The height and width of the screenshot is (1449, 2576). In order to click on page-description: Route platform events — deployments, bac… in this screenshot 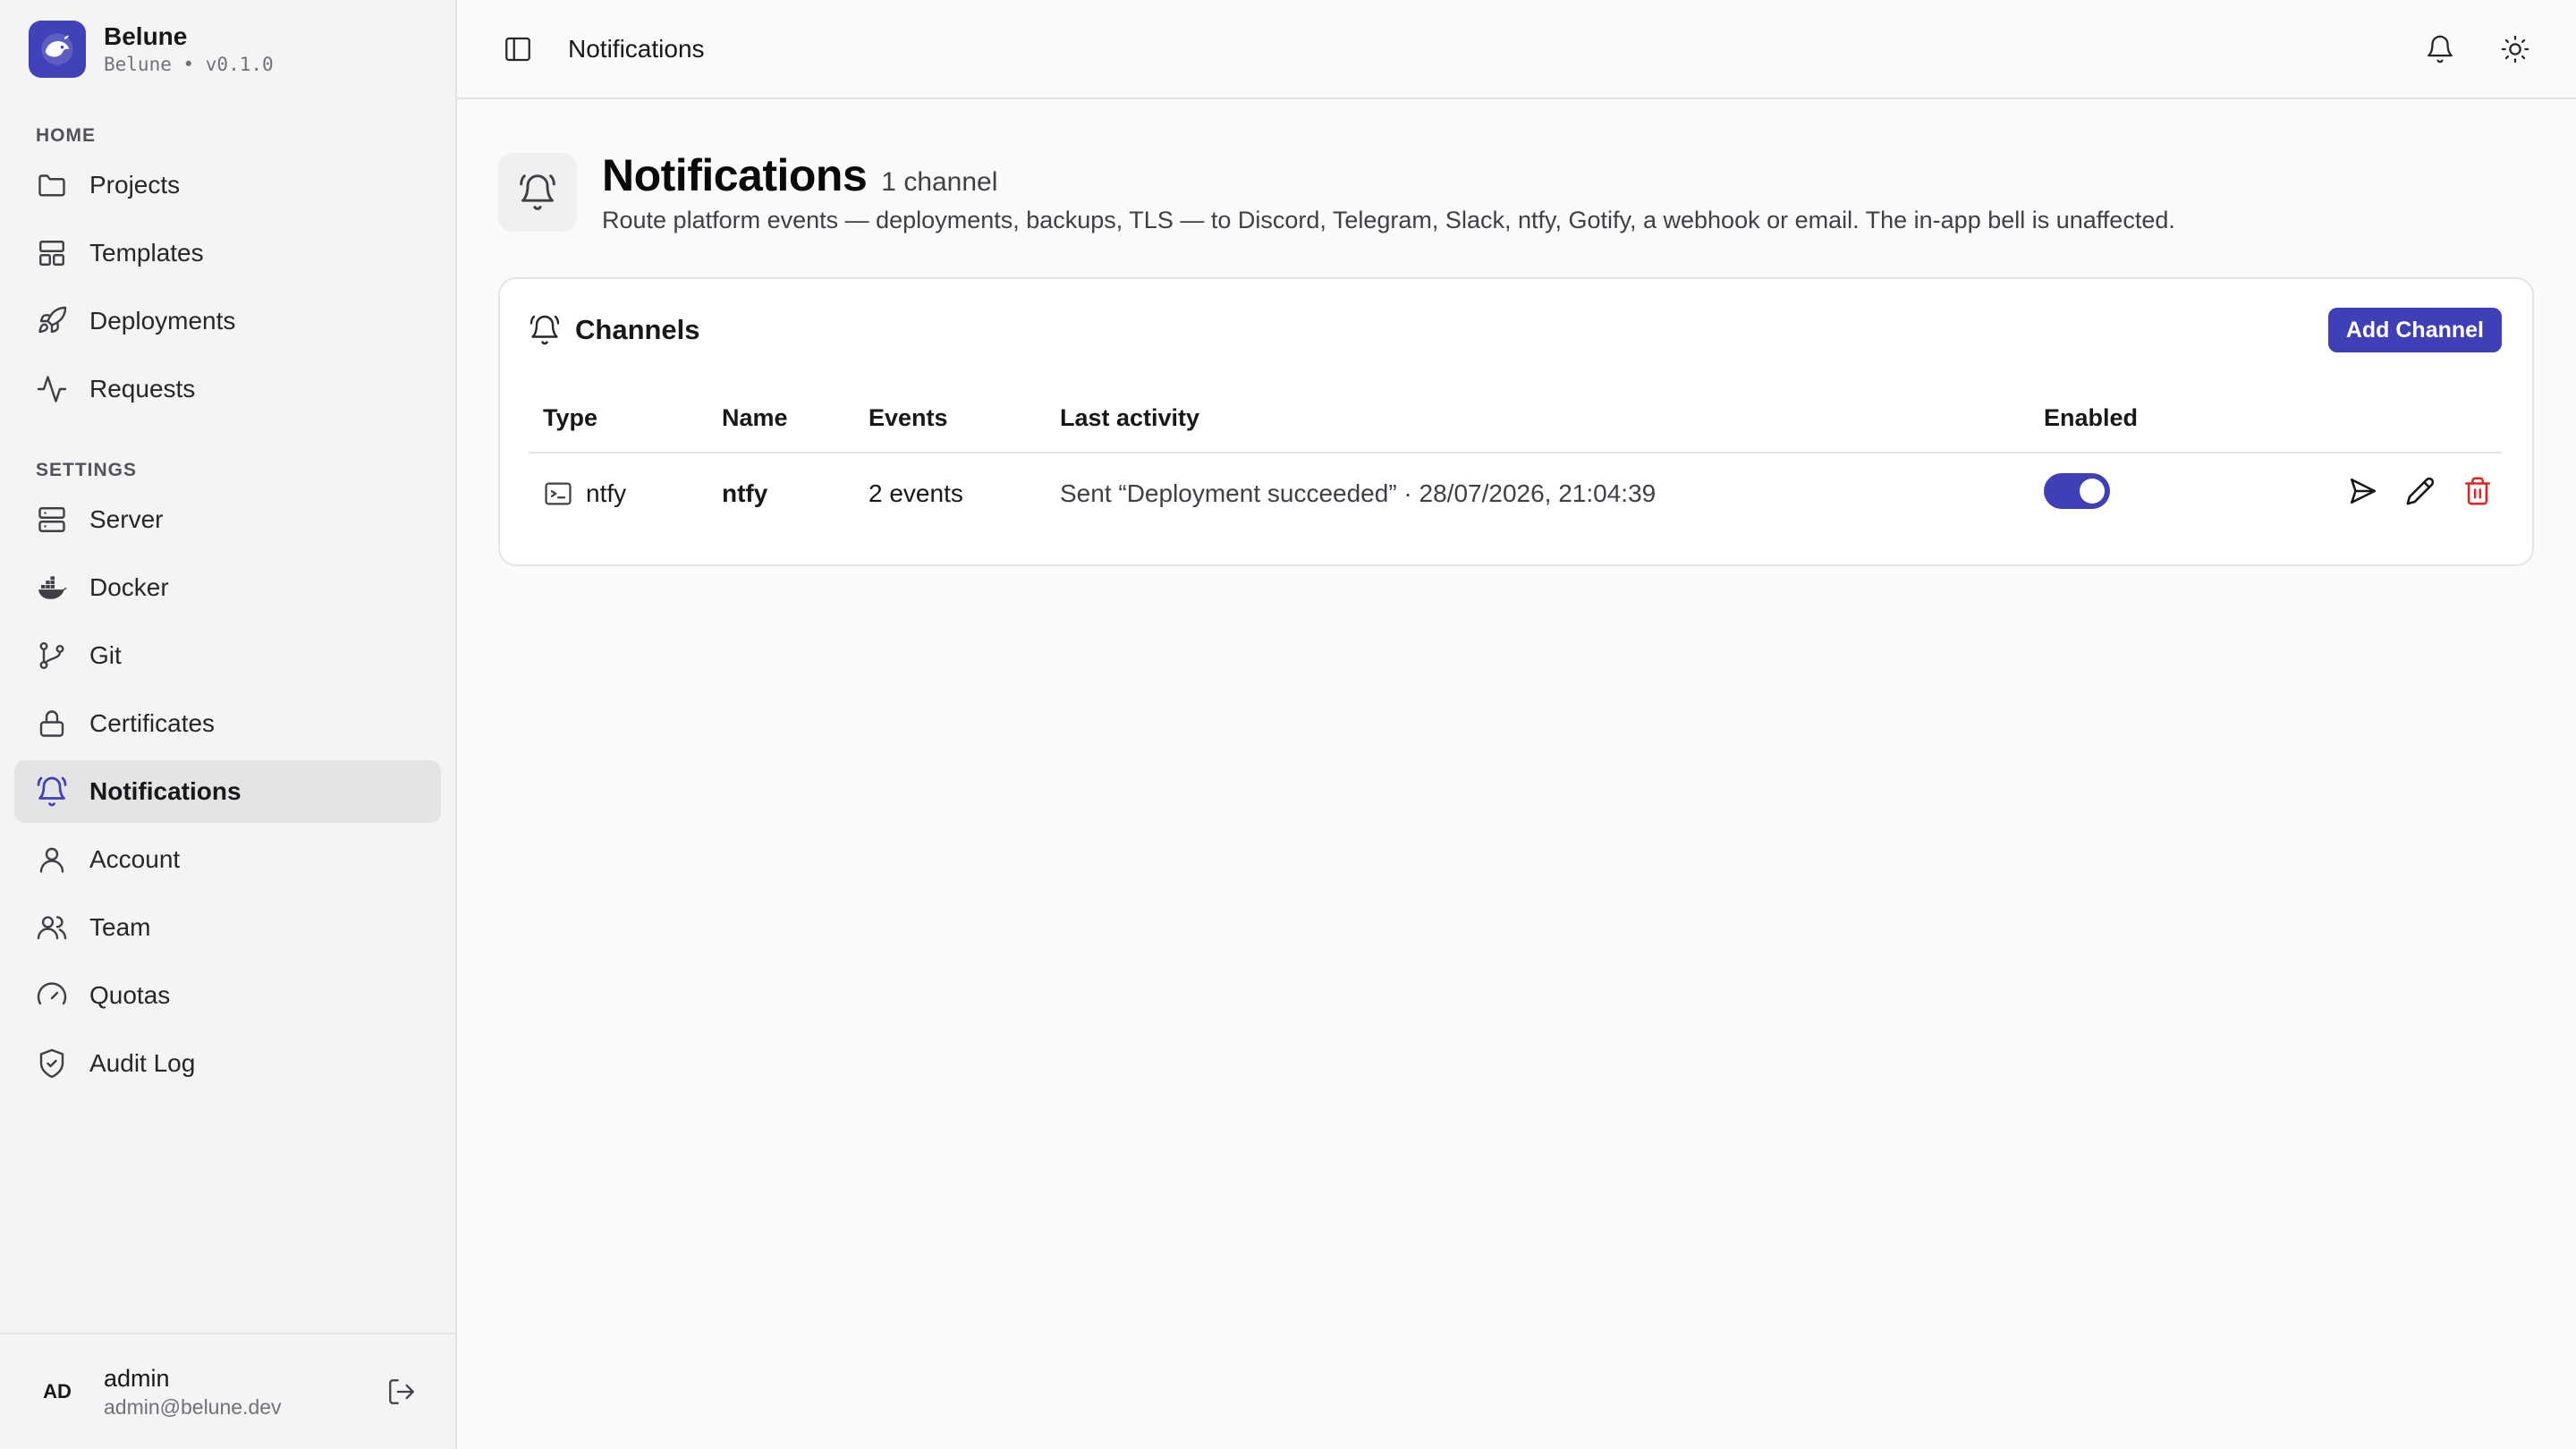, I will do `click(1388, 220)`.